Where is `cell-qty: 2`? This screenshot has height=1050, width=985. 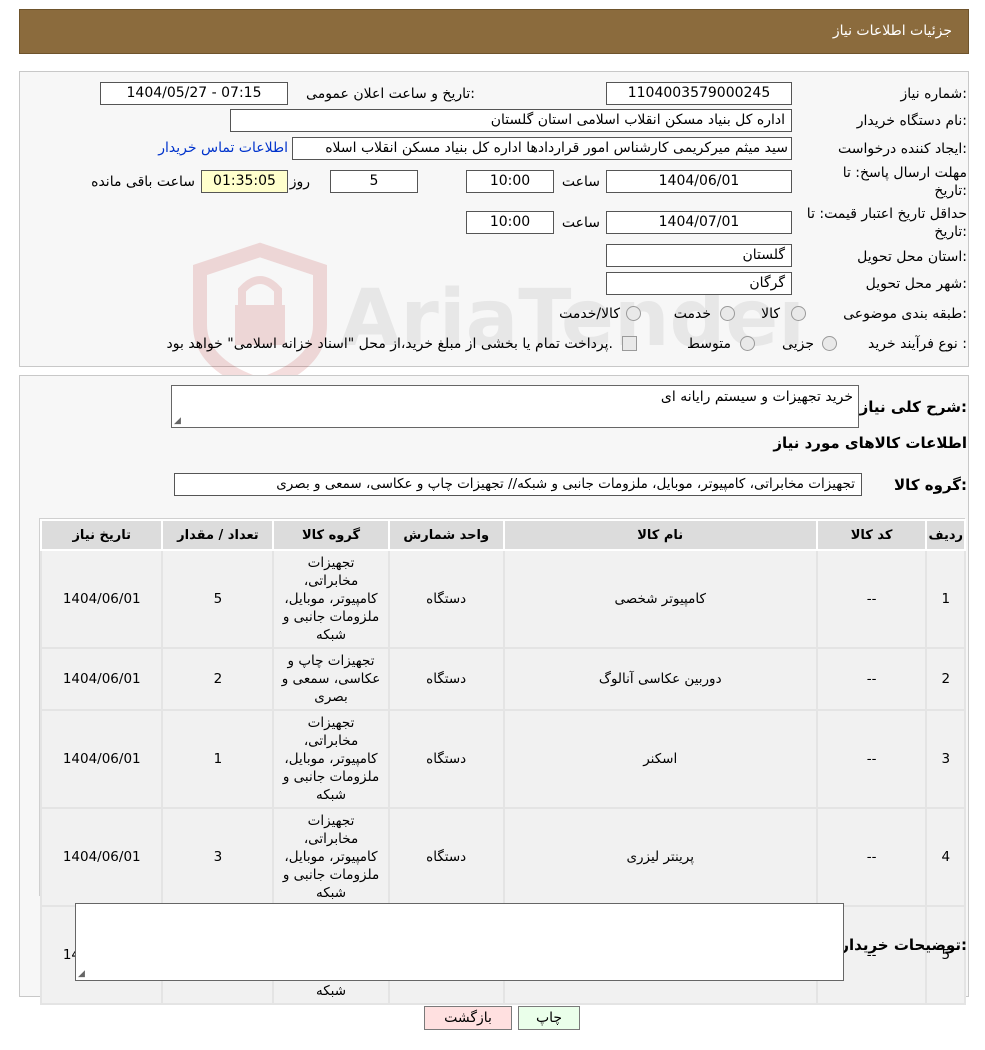 cell-qty: 2 is located at coordinates (218, 679).